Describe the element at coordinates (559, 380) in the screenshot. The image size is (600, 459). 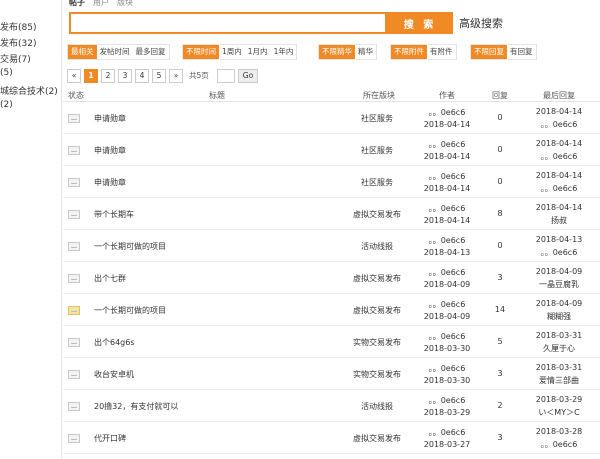
I see `last-reply-user-link: 爱情三部曲` at that location.